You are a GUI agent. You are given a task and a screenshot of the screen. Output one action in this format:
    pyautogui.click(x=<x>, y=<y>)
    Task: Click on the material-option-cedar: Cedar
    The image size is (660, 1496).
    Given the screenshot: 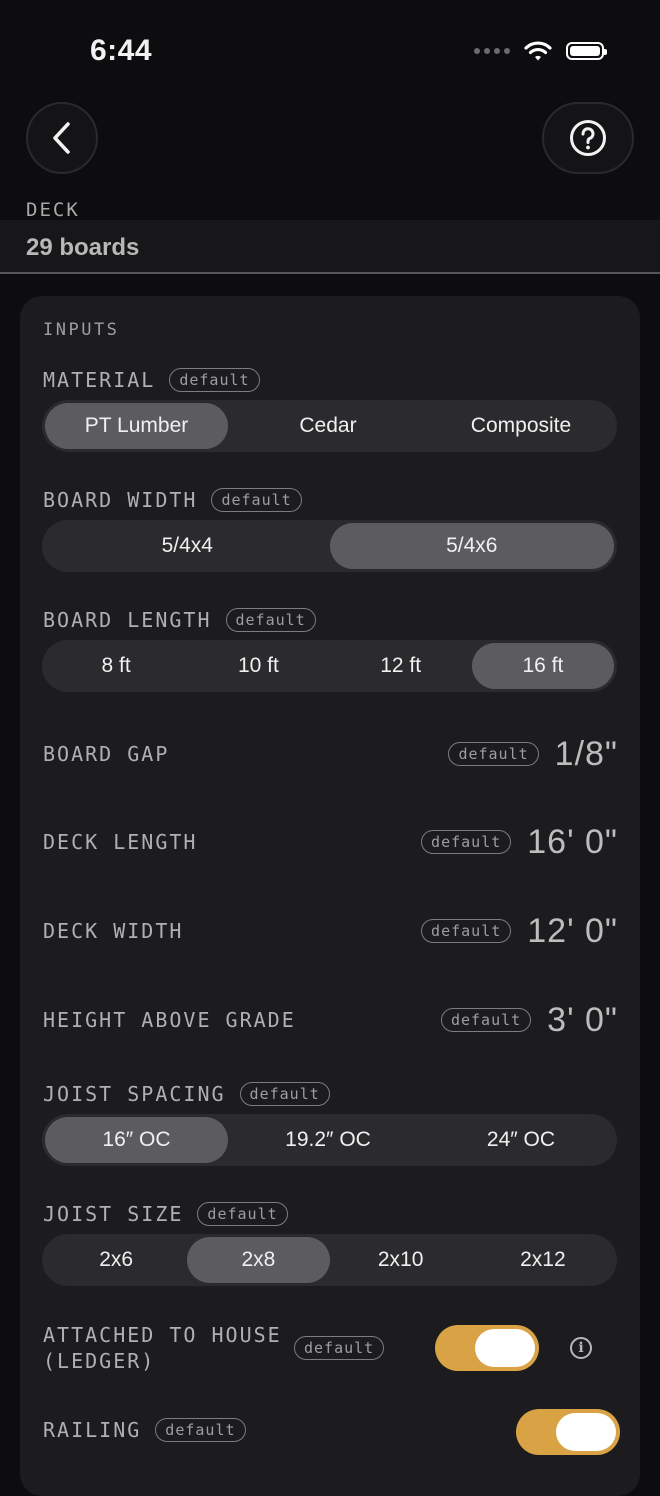 What is the action you would take?
    pyautogui.click(x=328, y=426)
    